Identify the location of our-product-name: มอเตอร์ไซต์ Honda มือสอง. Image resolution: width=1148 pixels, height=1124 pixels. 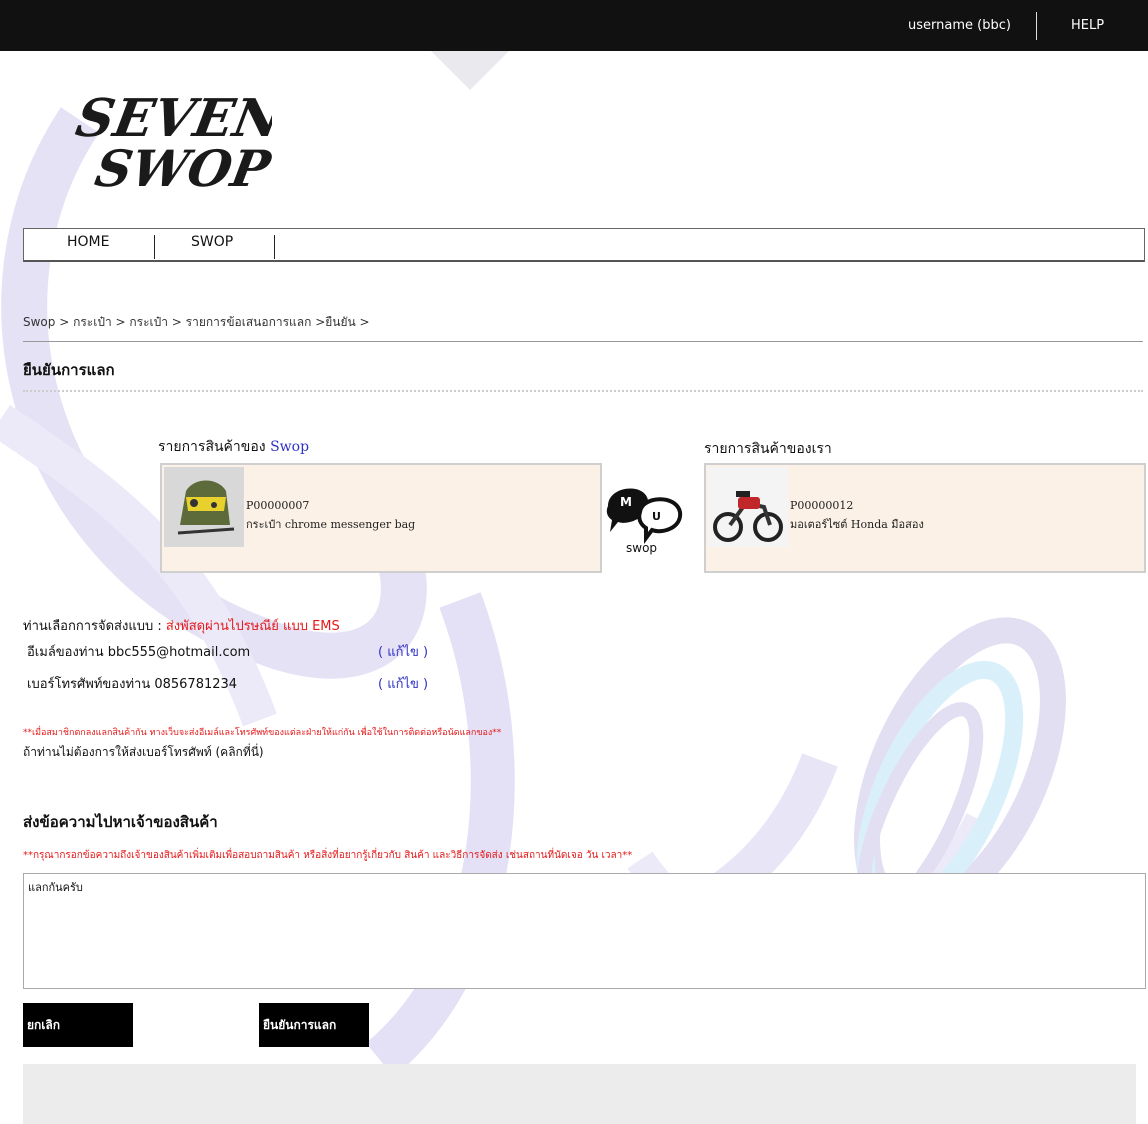
(857, 524).